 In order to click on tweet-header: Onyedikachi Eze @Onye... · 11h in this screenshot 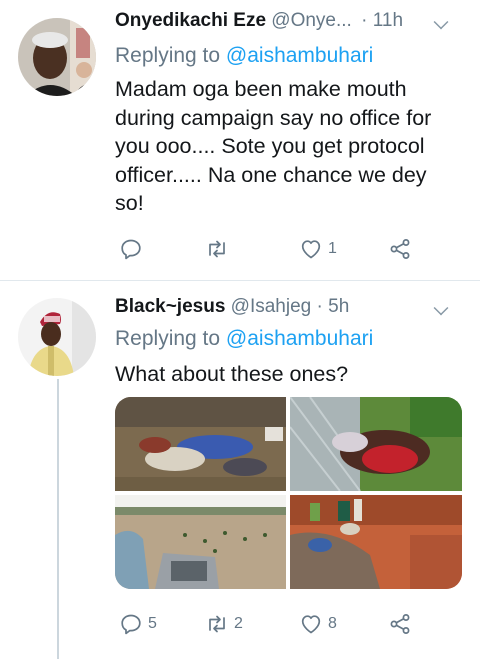, I will do `click(290, 24)`.